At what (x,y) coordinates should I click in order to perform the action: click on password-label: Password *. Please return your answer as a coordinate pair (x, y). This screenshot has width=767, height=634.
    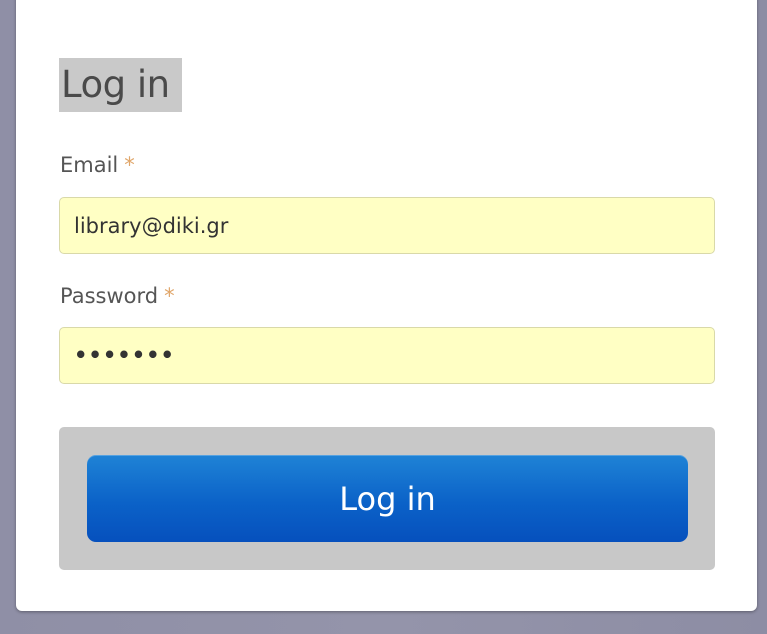
    Looking at the image, I should click on (117, 296).